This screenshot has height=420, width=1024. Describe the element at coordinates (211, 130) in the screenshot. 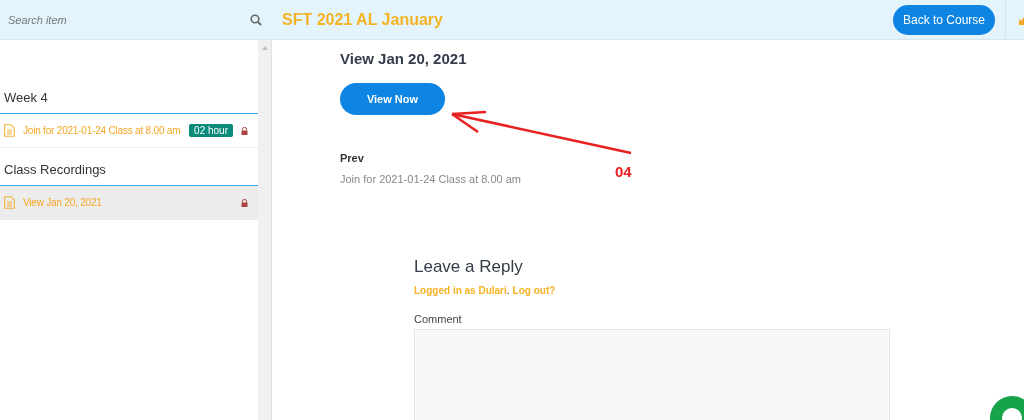

I see `duration-badge: 02 hour` at that location.